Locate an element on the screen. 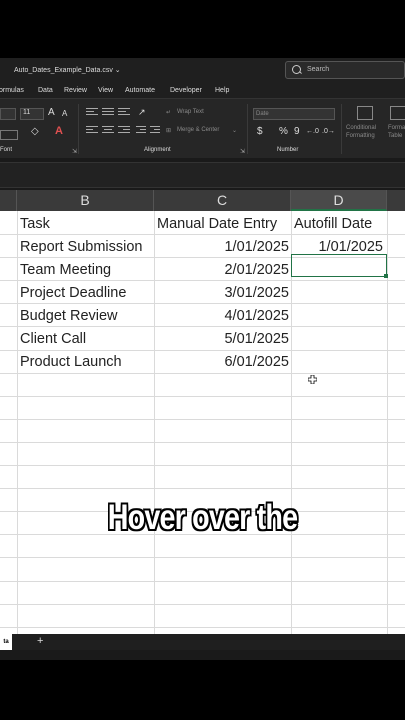 The height and width of the screenshot is (720, 405). decrease-font-icon: A is located at coordinates (64, 113).